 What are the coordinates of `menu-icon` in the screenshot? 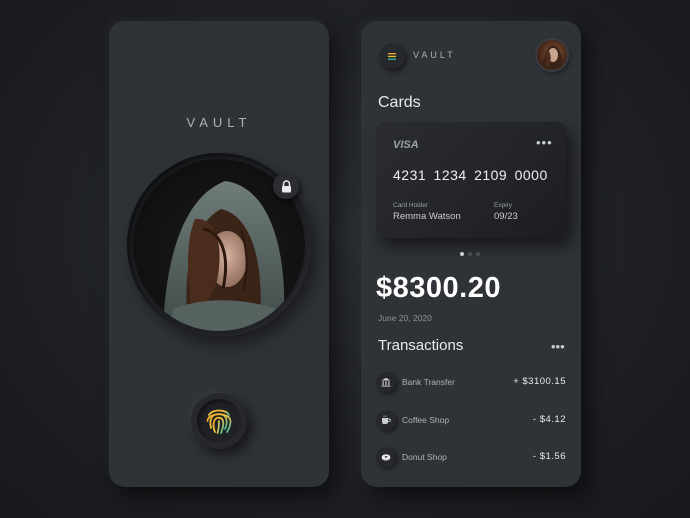 It's located at (392, 56).